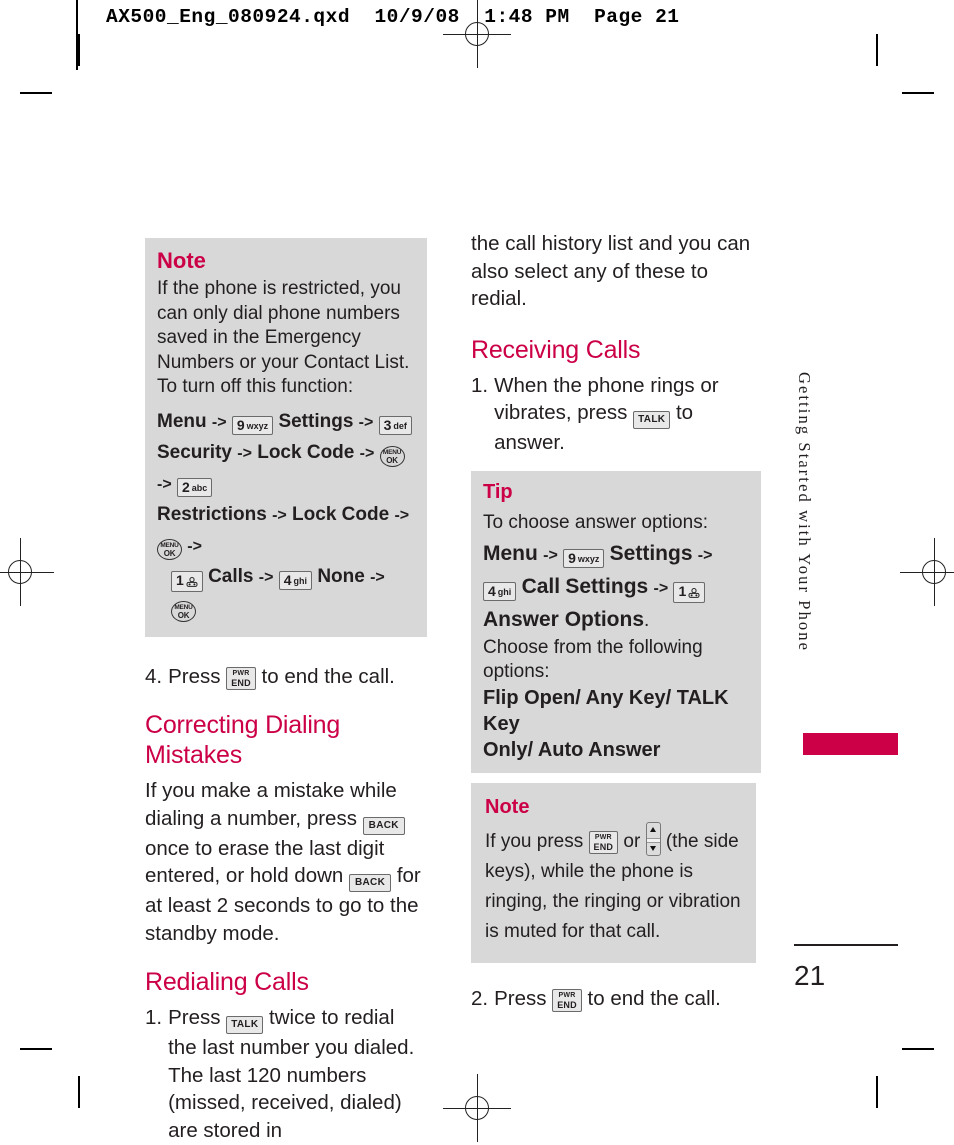  Describe the element at coordinates (36, 93) in the screenshot. I see `crop-mark-top-left-h` at that location.